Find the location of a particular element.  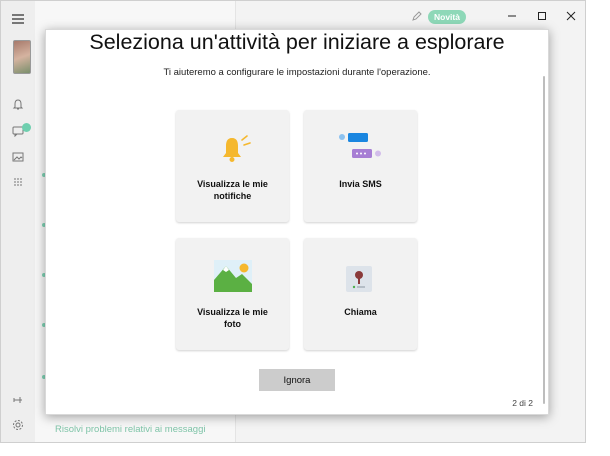

dialpad-nav-icon is located at coordinates (18, 182).